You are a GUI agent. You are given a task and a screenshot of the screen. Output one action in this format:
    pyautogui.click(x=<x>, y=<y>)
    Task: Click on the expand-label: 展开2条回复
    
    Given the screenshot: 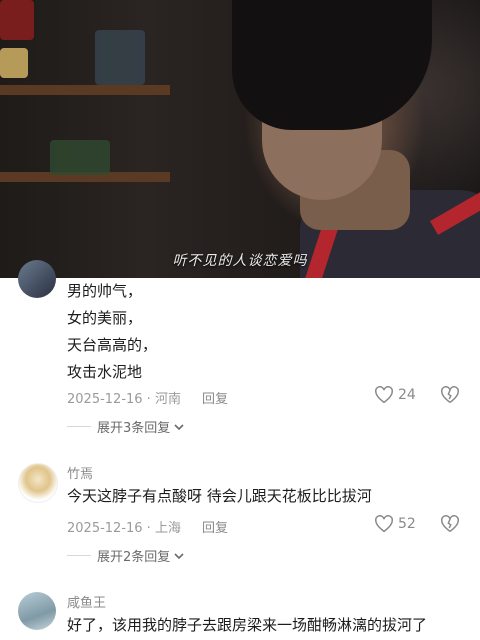 What is the action you would take?
    pyautogui.click(x=134, y=557)
    